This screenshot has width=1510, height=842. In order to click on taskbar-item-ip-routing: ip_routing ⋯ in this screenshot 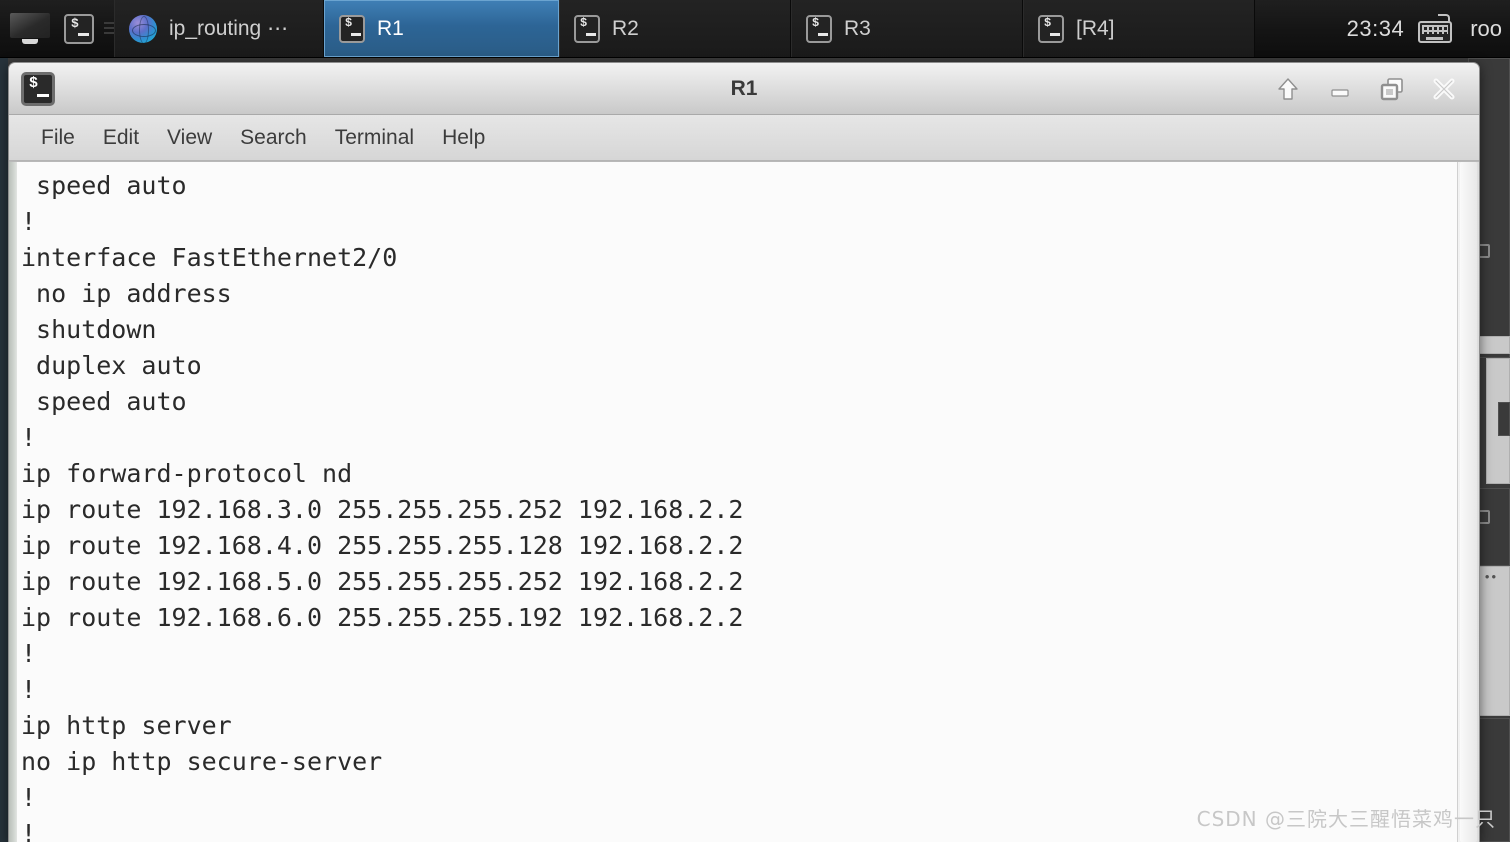, I will do `click(219, 28)`.